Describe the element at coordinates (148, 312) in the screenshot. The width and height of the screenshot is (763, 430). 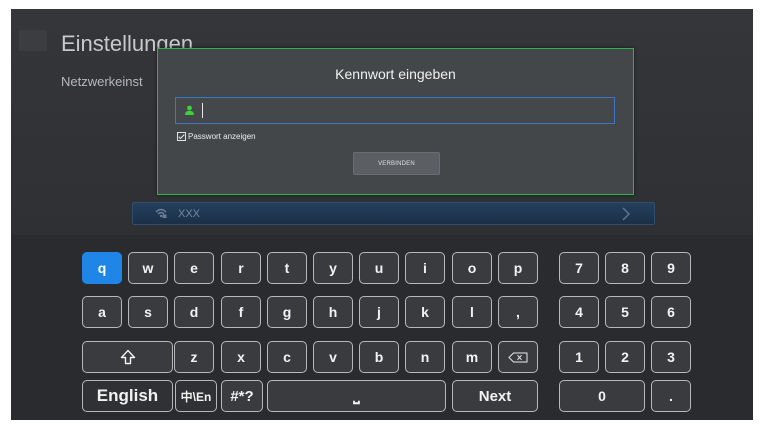
I see `key-s: s` at that location.